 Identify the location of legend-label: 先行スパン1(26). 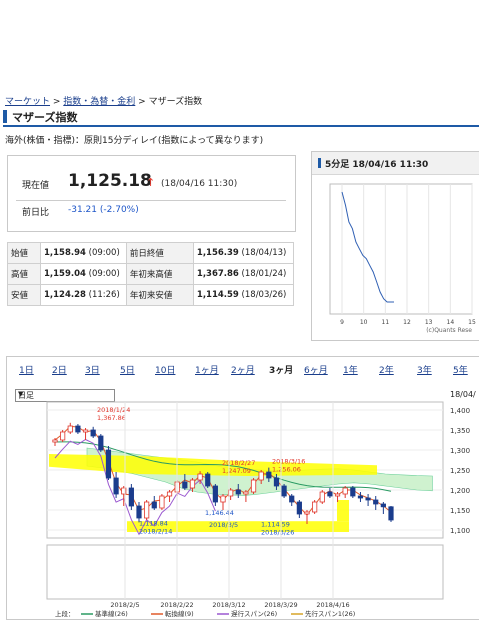
(330, 613).